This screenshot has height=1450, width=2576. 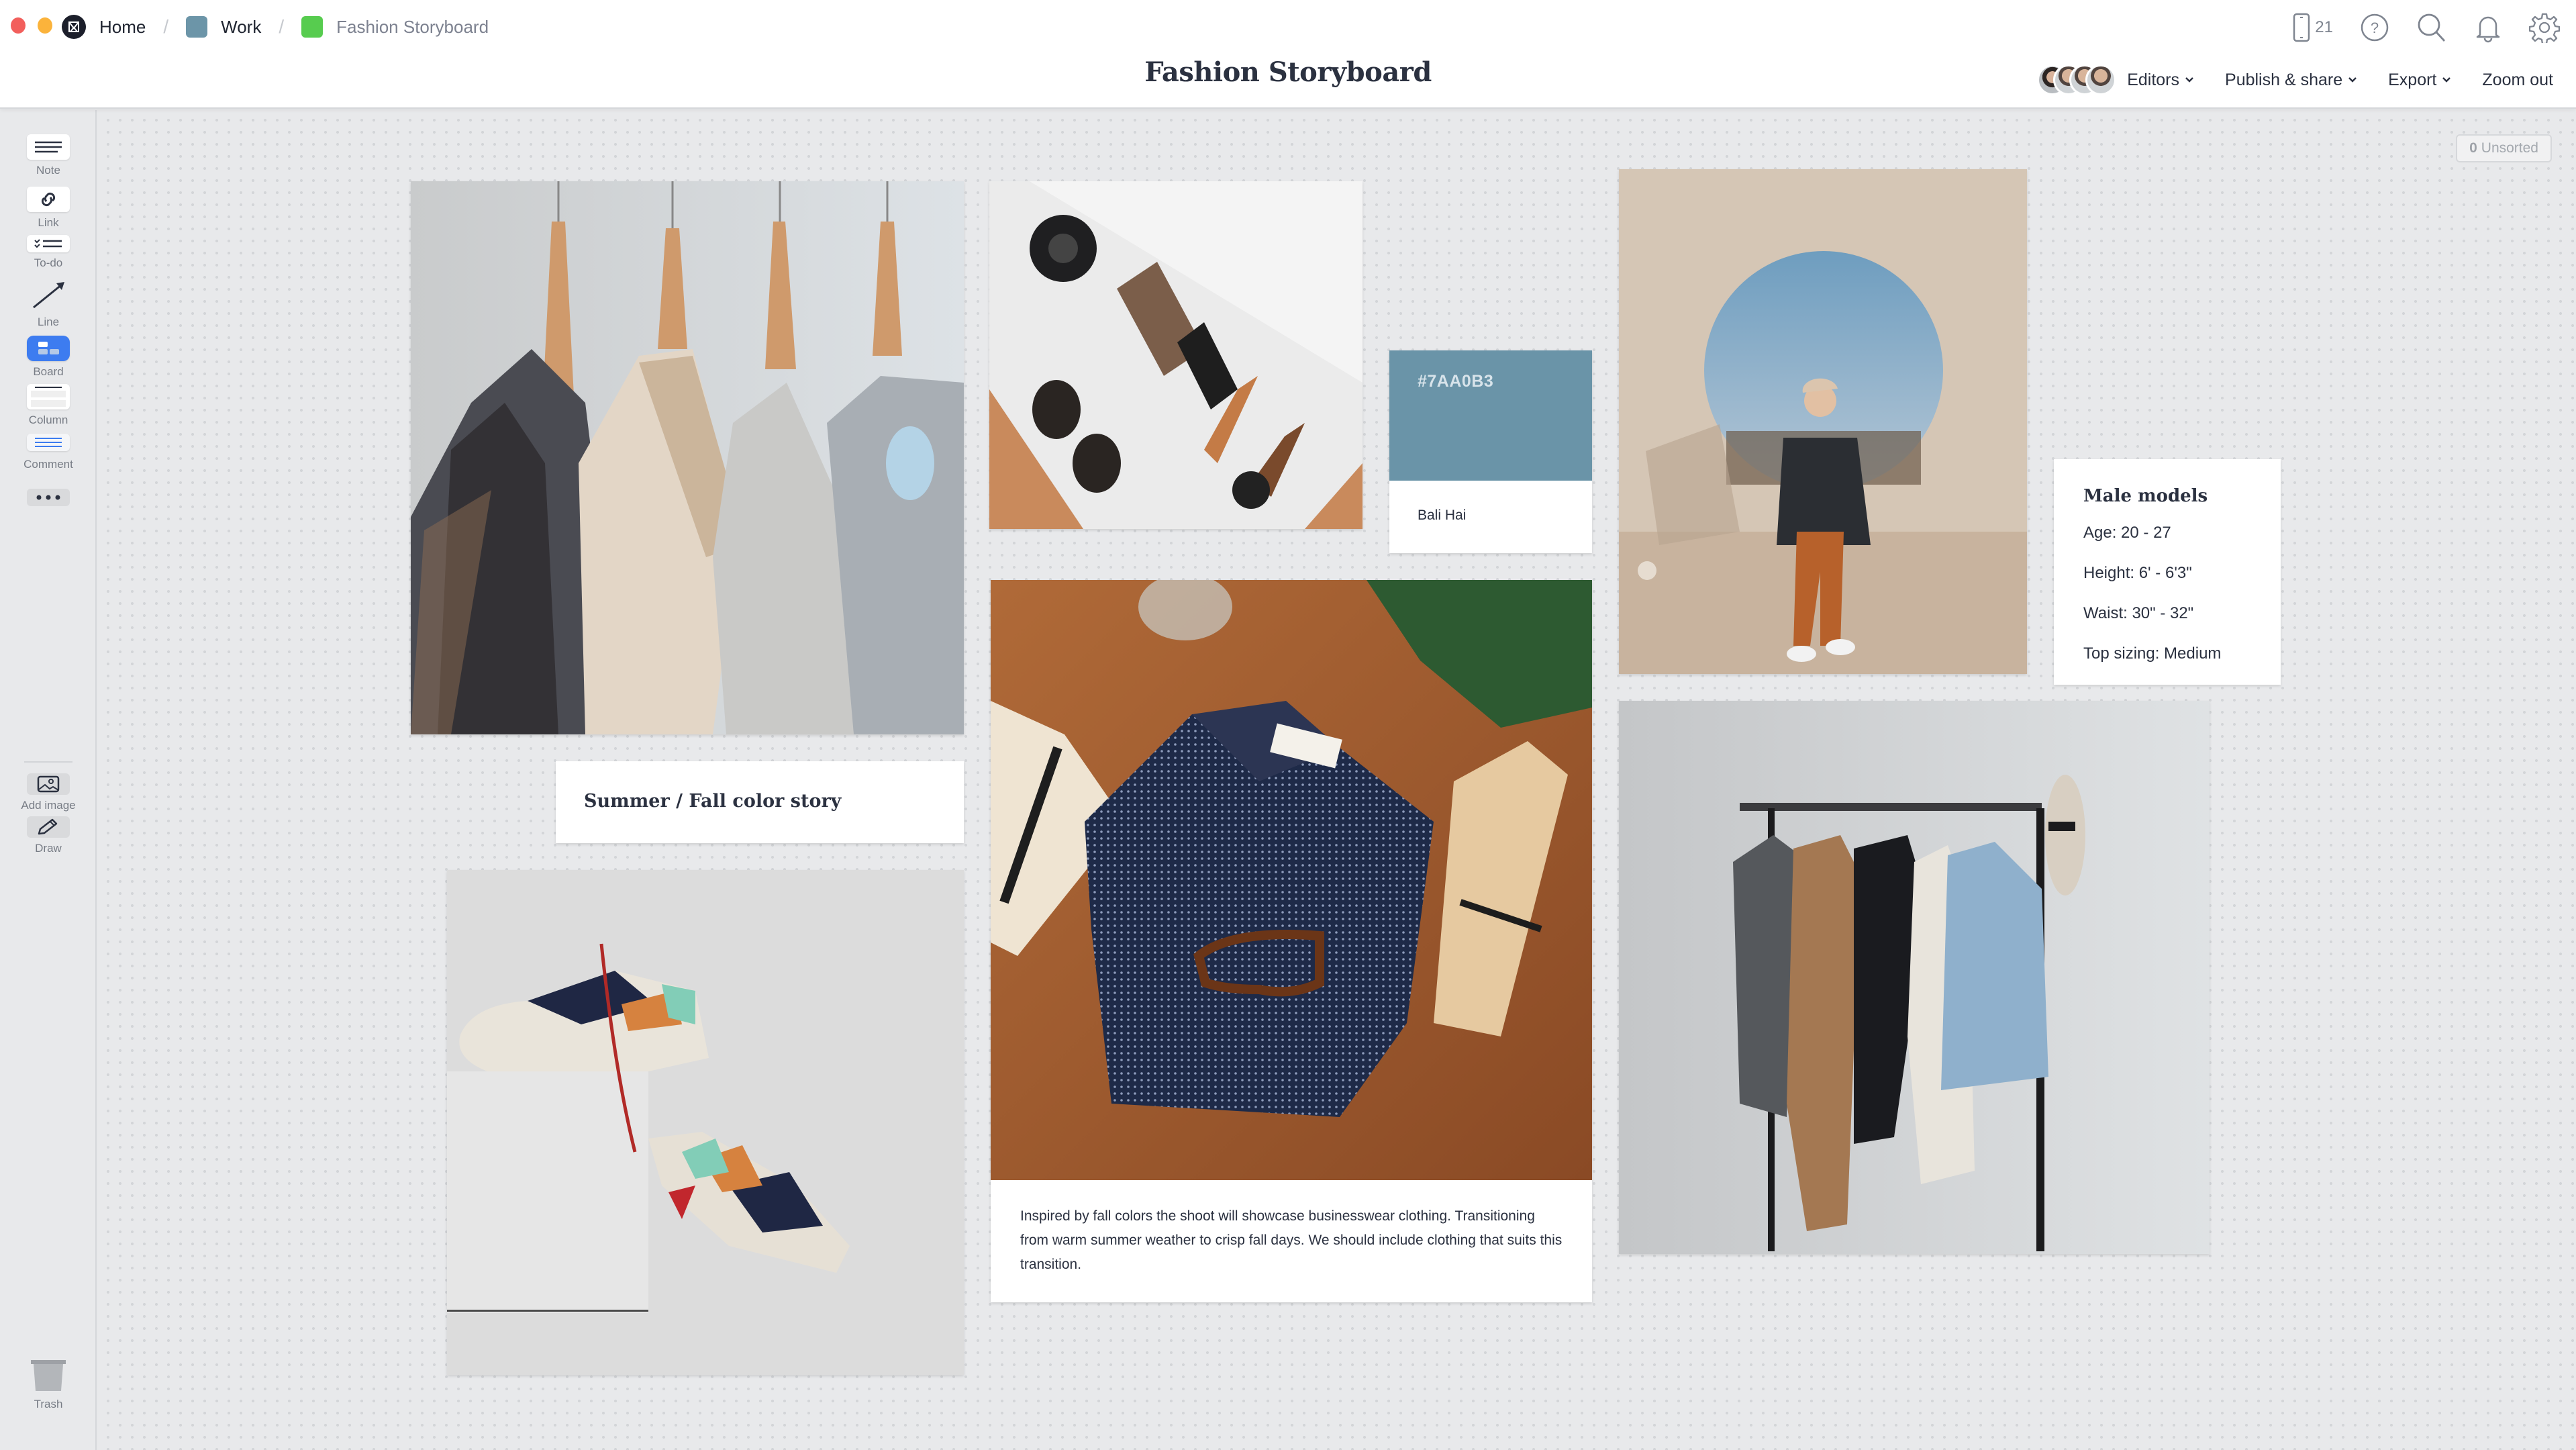 I want to click on mobile-devices-button: 21, so click(x=2312, y=27).